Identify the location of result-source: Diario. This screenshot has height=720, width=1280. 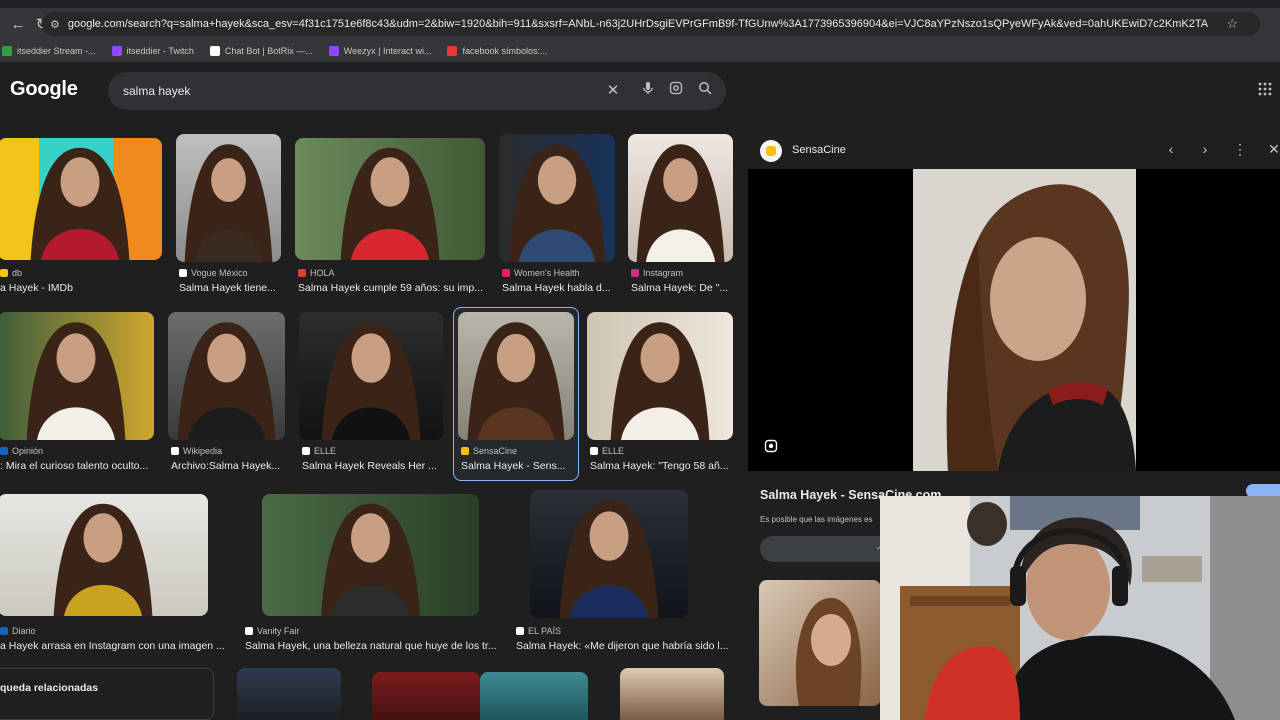
(18, 631).